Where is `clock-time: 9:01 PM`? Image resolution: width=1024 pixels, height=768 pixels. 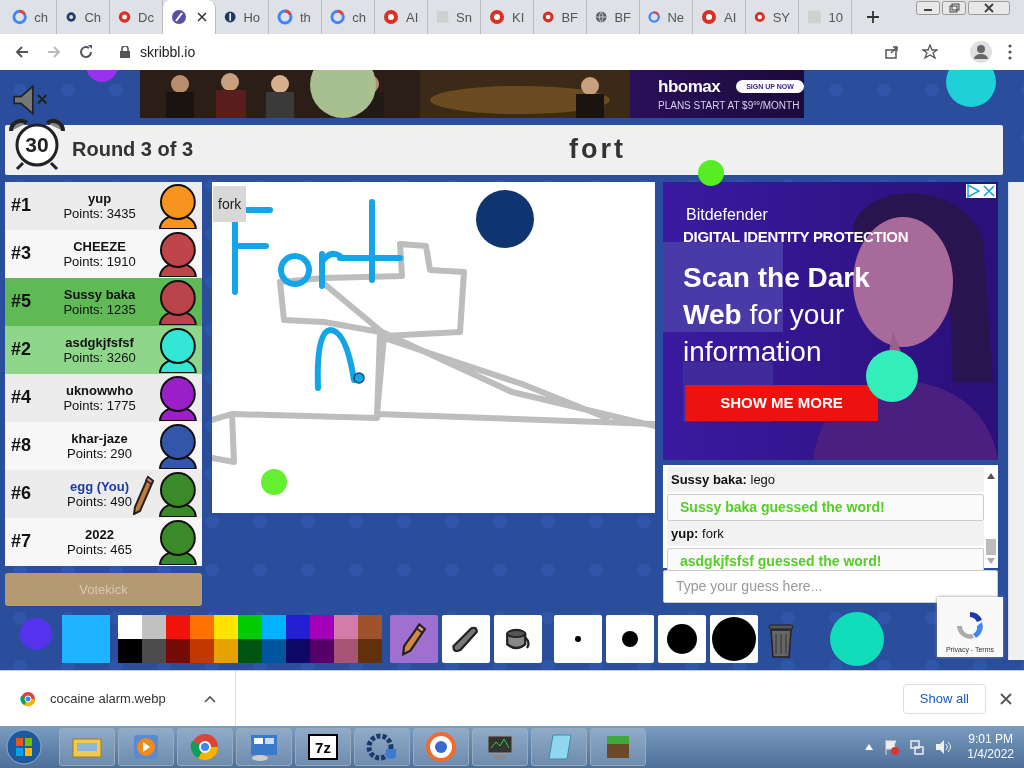 clock-time: 9:01 PM is located at coordinates (990, 740).